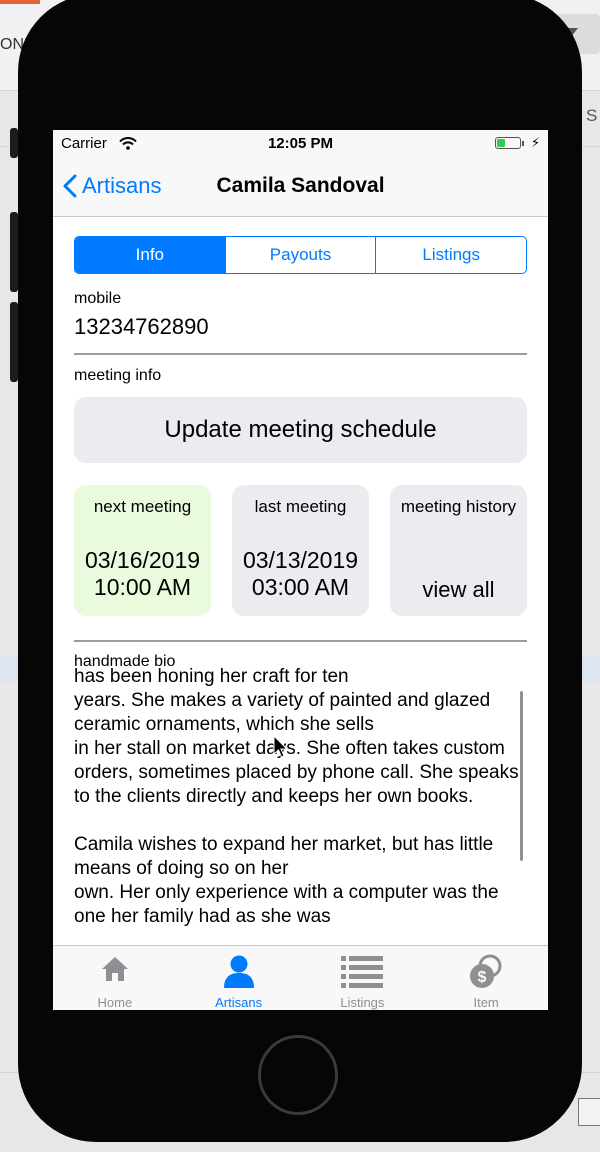 The height and width of the screenshot is (1152, 600). I want to click on status-bar: Carrier 12:05 PM ⚡, so click(300, 144).